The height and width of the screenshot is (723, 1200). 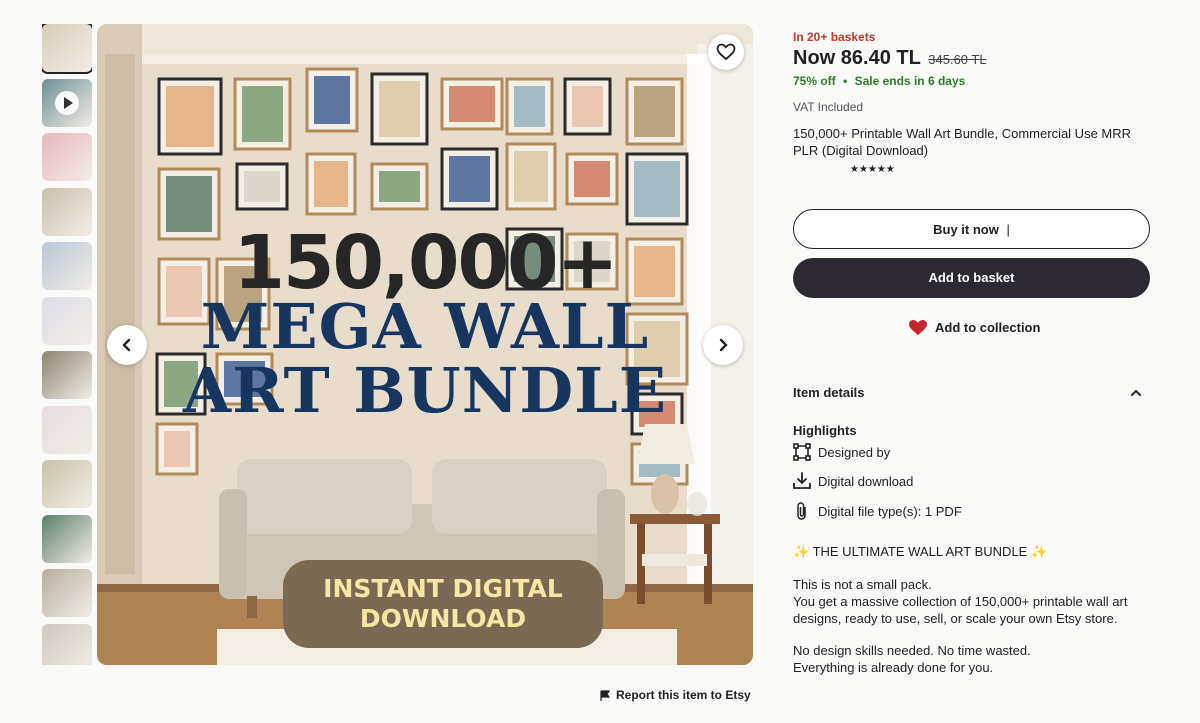 What do you see at coordinates (890, 511) in the screenshot?
I see `file-types-label: Digital file type(s): 1 PDF` at bounding box center [890, 511].